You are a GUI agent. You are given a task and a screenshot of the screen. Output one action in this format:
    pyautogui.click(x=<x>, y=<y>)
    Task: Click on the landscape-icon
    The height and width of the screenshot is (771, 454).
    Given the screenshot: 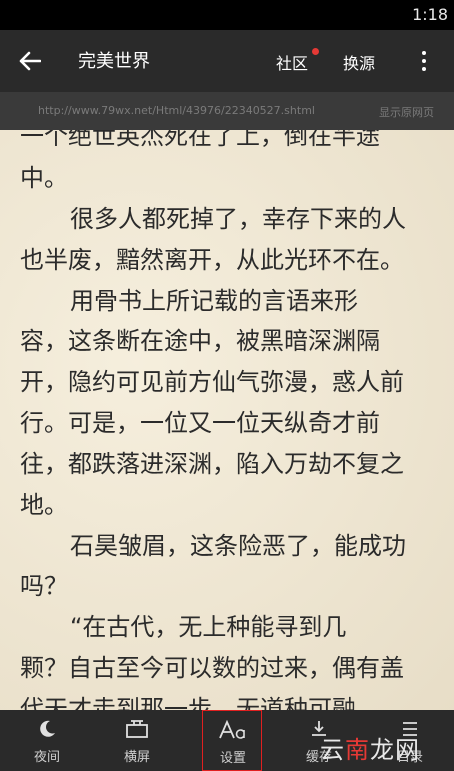 What is the action you would take?
    pyautogui.click(x=137, y=729)
    